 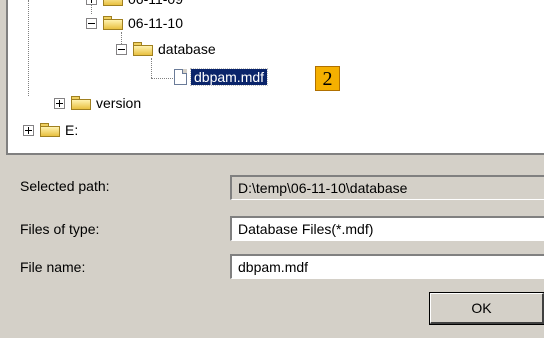 I want to click on tree-item-database: database, so click(x=166, y=49).